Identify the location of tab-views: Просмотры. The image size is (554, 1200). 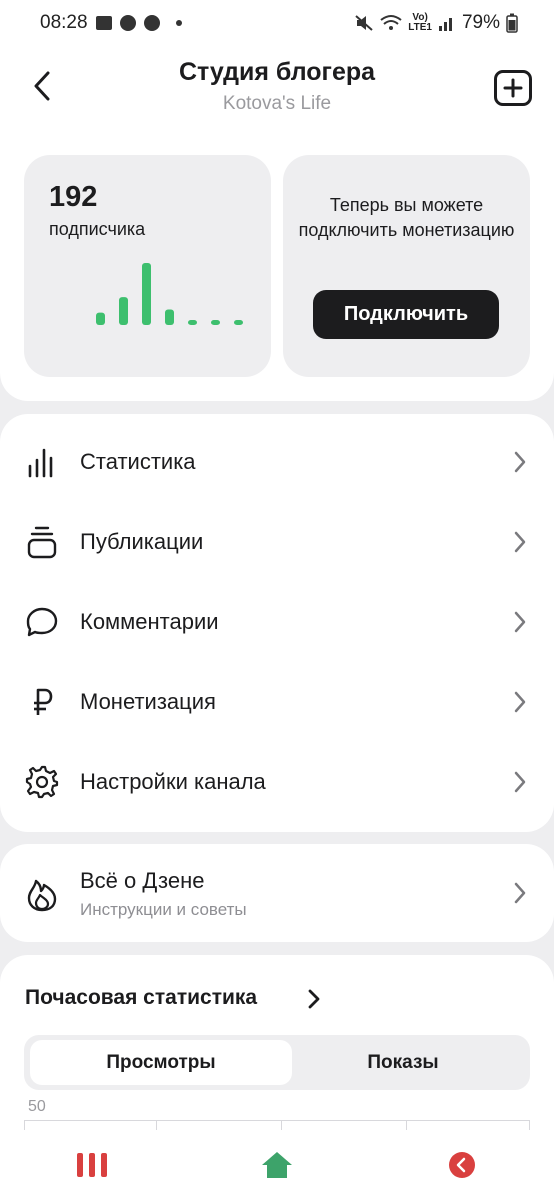
(161, 1062).